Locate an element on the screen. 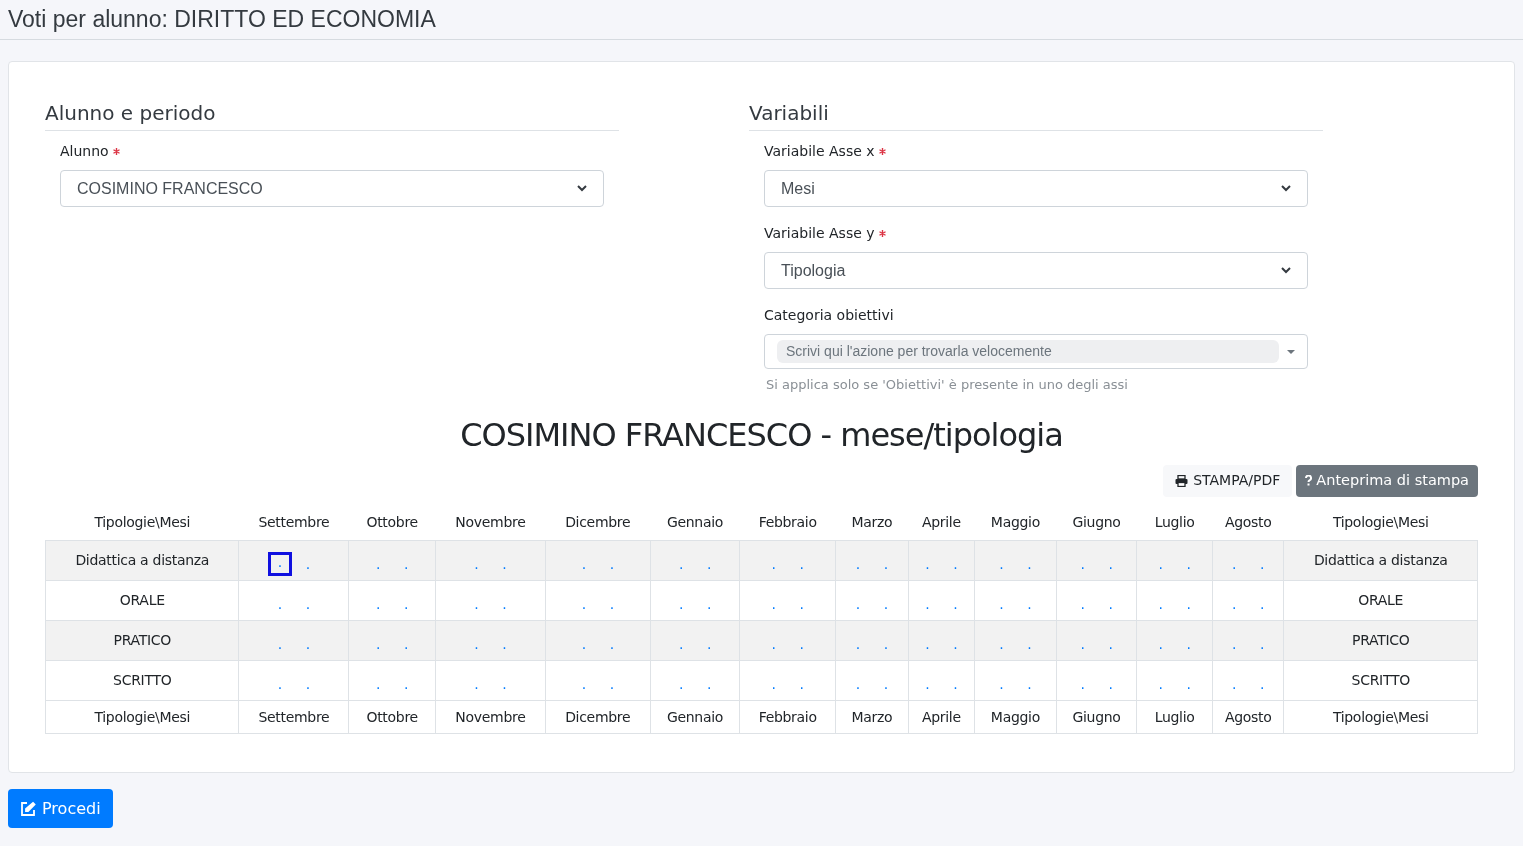  print-preview-button: Anteprima di stampa is located at coordinates (1387, 480).